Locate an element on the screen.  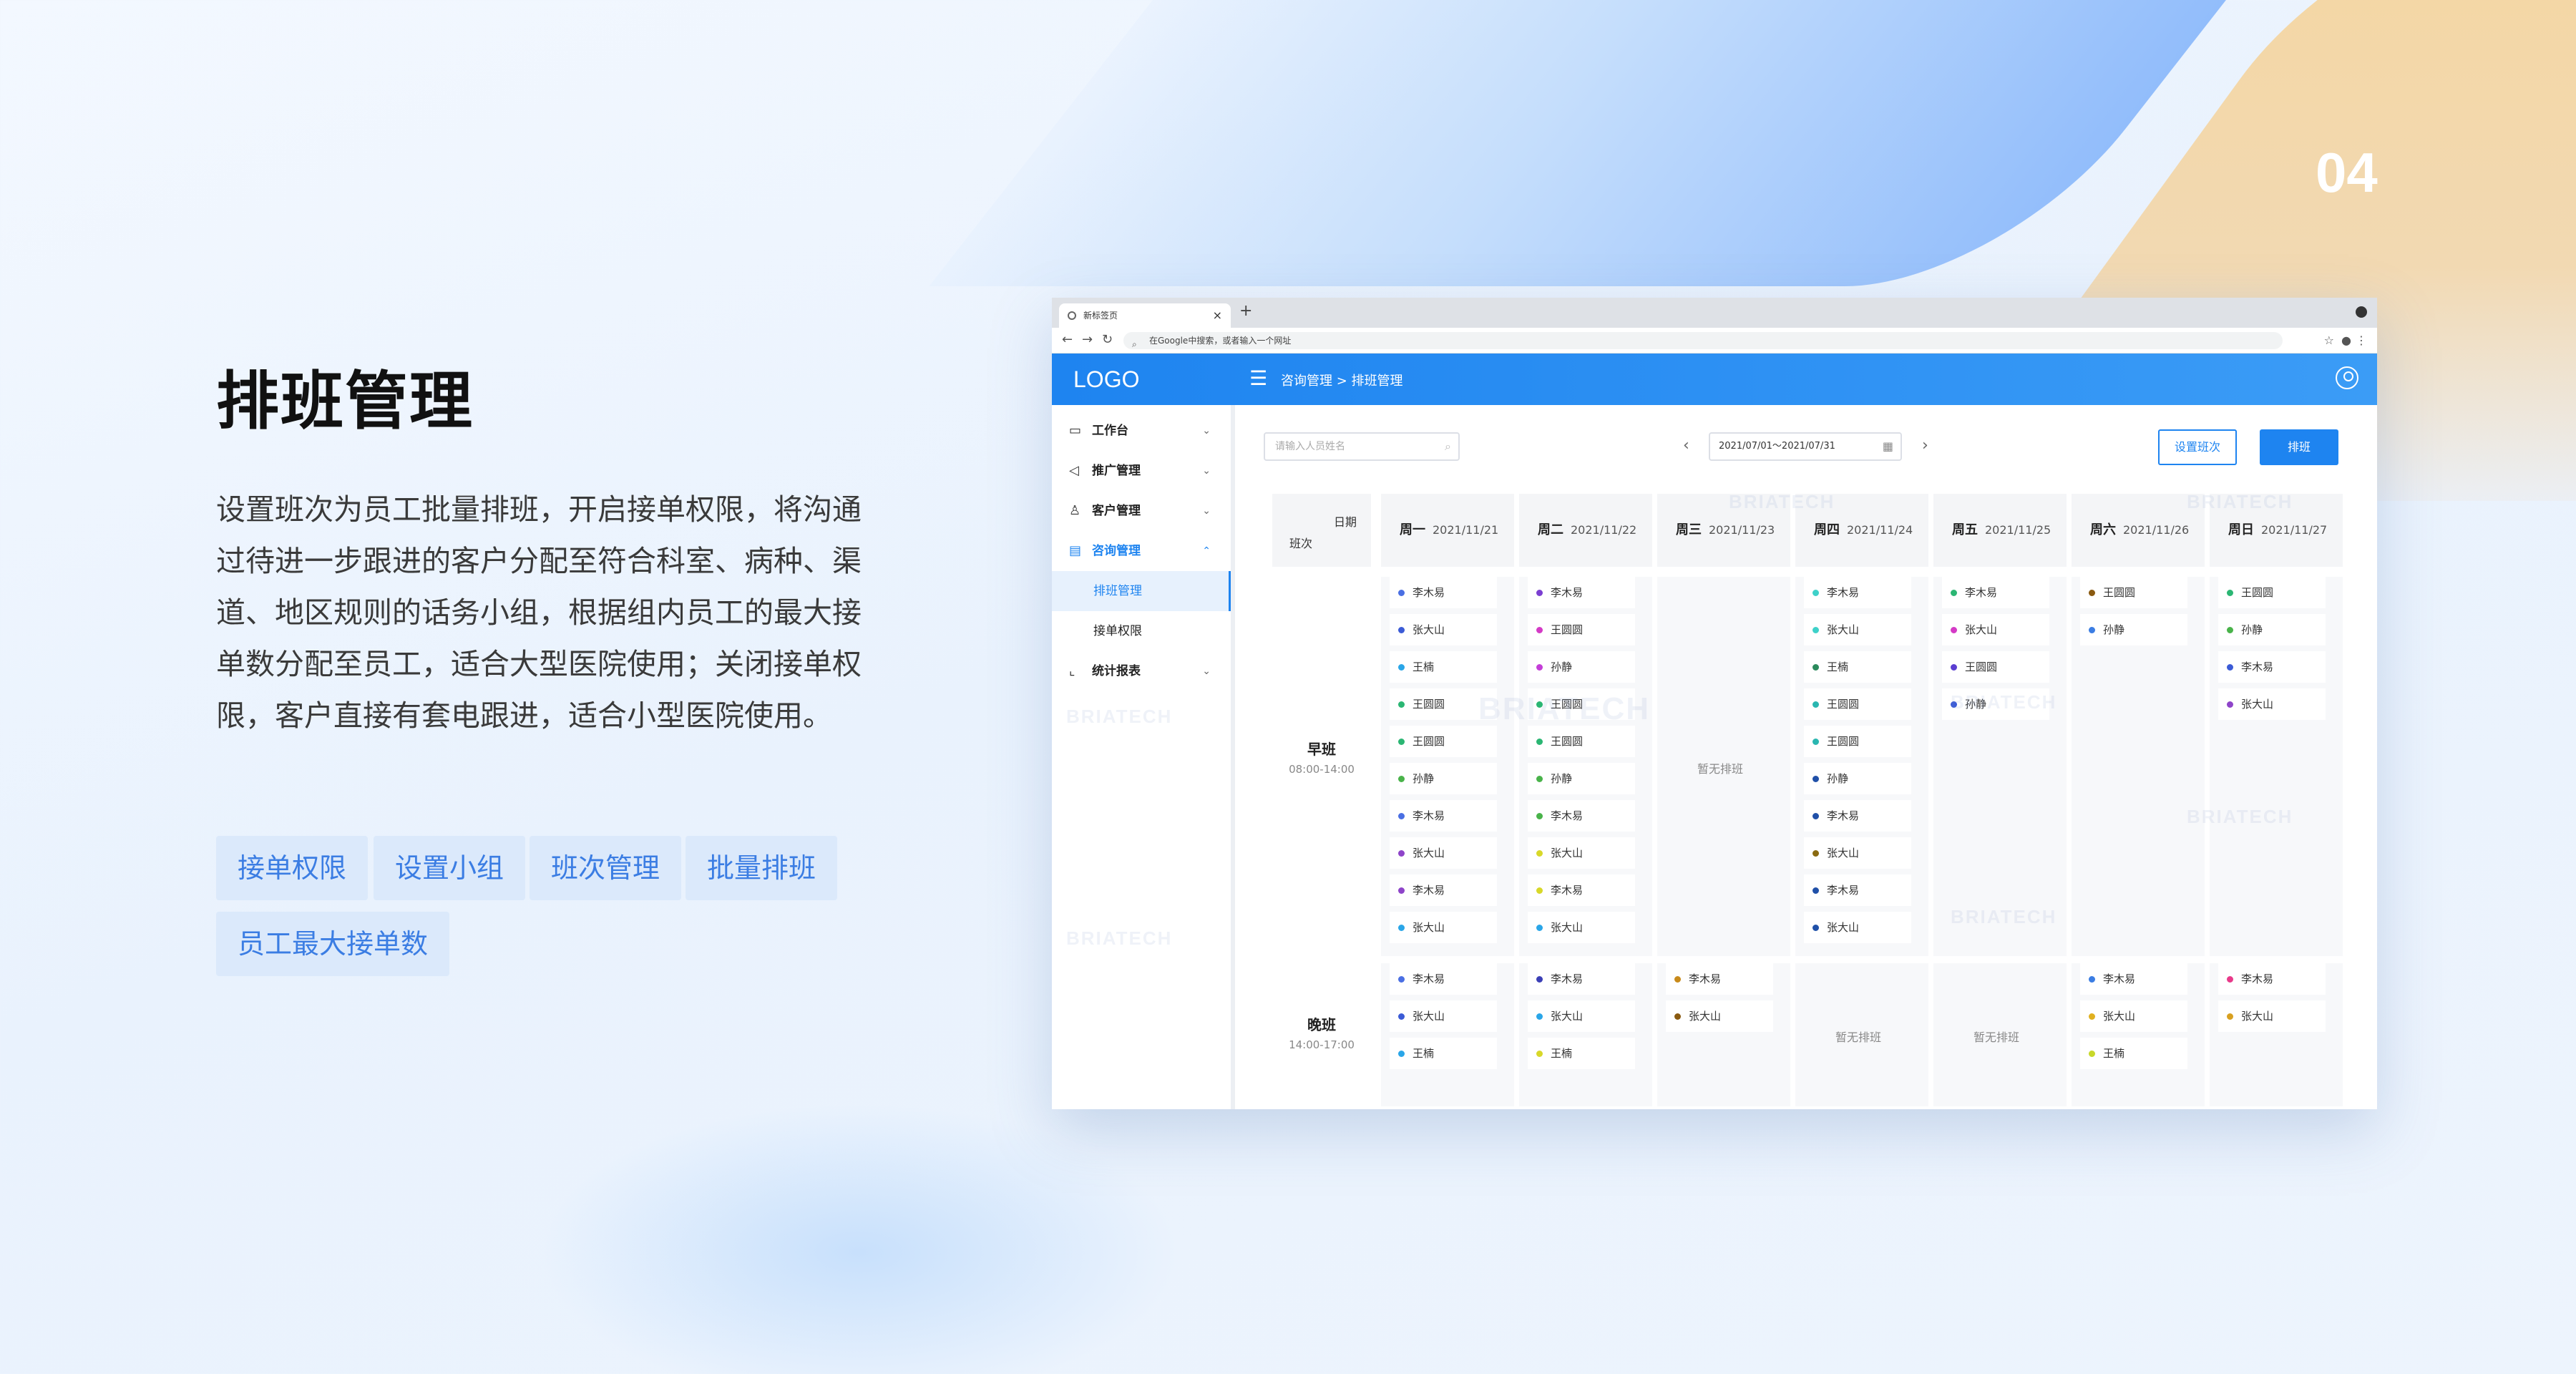
sidebar-item-reports: ⌞ 统计报表 ⌄ is located at coordinates (1141, 671).